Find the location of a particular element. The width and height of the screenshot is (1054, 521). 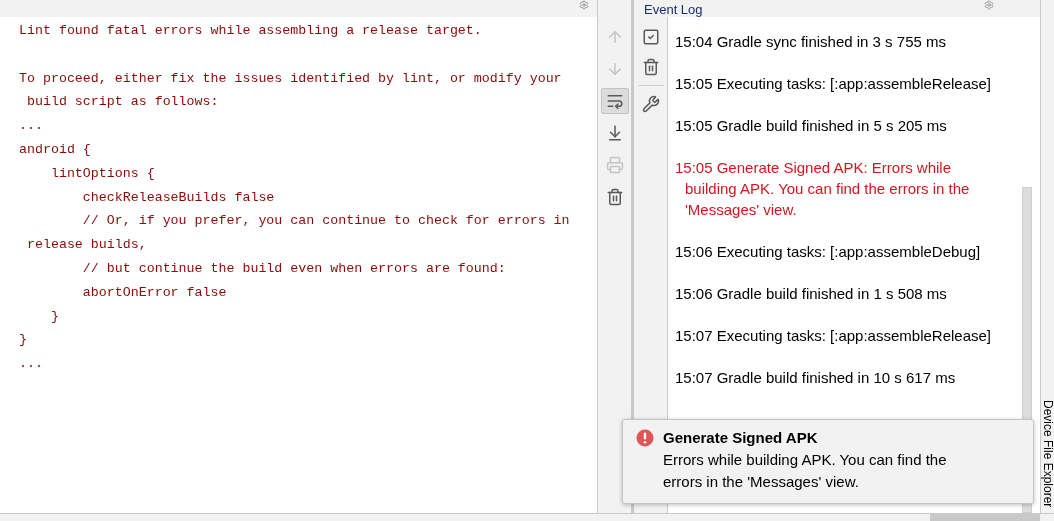

console-line: android { is located at coordinates (55, 150).